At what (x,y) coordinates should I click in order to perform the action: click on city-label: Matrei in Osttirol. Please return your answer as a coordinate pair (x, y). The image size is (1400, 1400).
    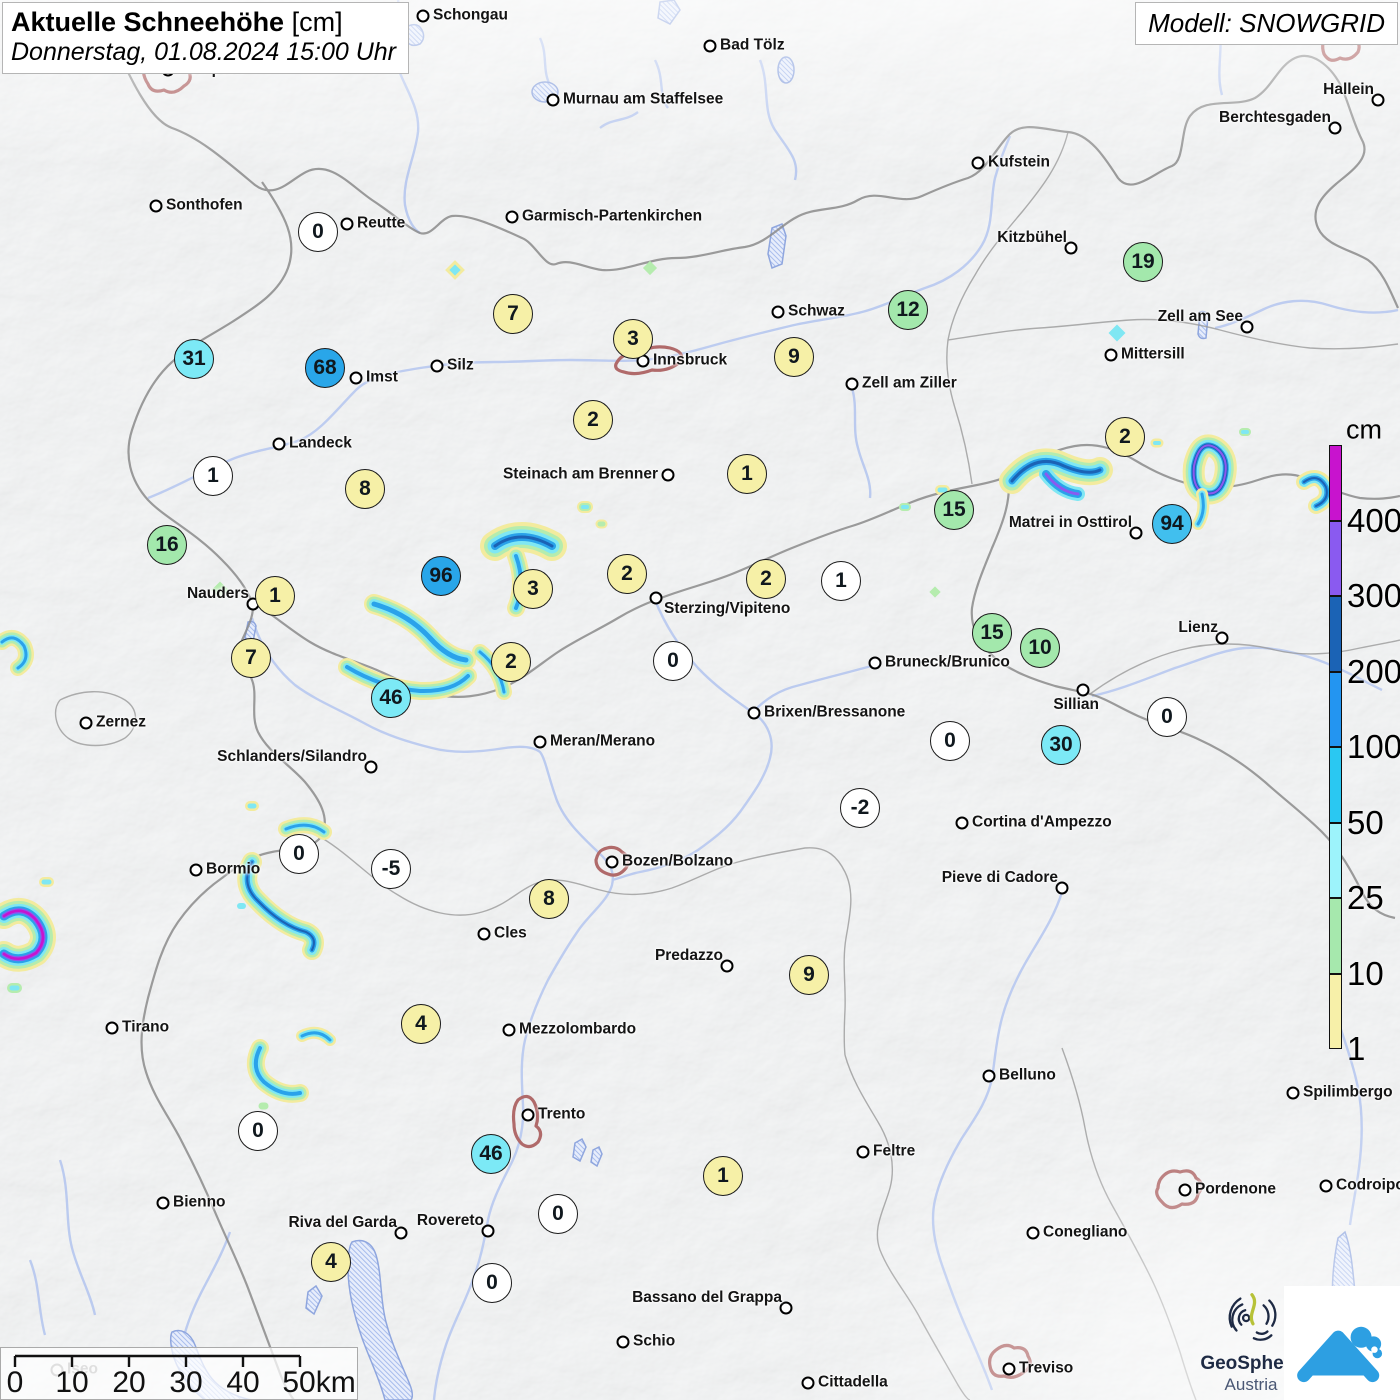
    Looking at the image, I should click on (1070, 522).